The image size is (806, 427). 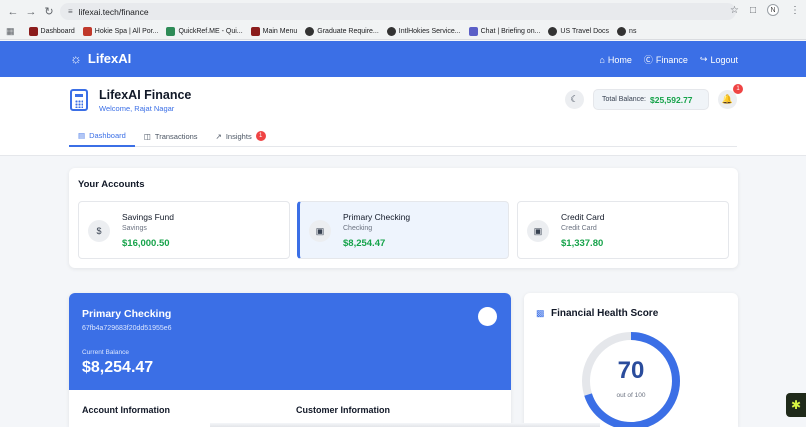 I want to click on tab-dashboard: ▤ Dashboard, so click(x=102, y=136).